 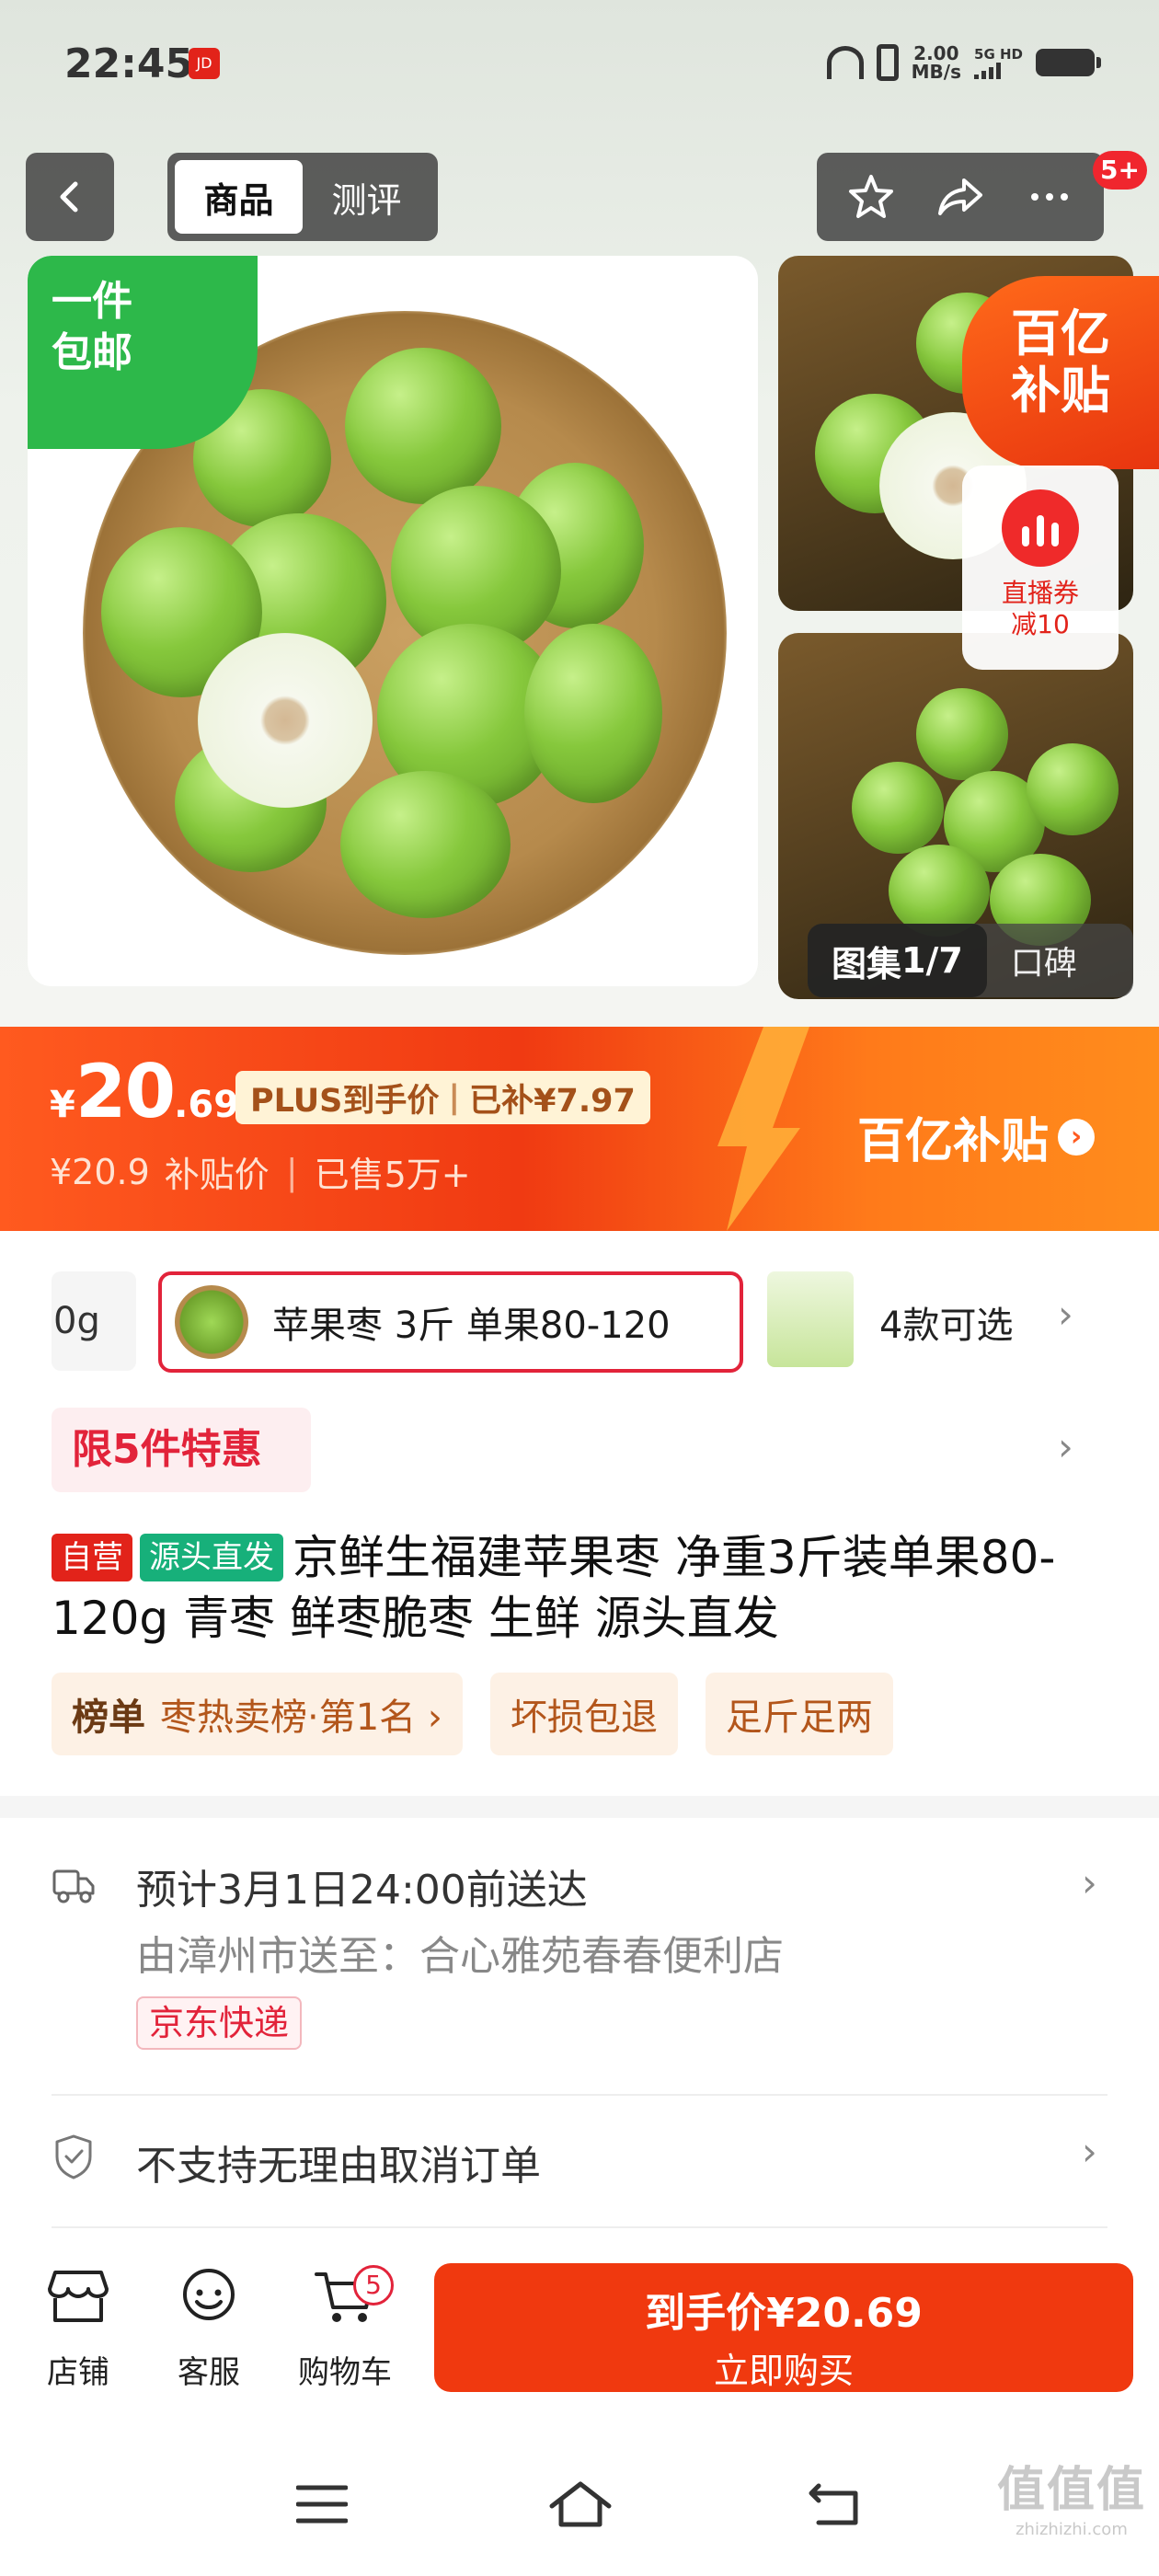 I want to click on variant-selector: 0g 苹果枣 3斤 单果80-120 4款可选 ›, so click(x=579, y=1323).